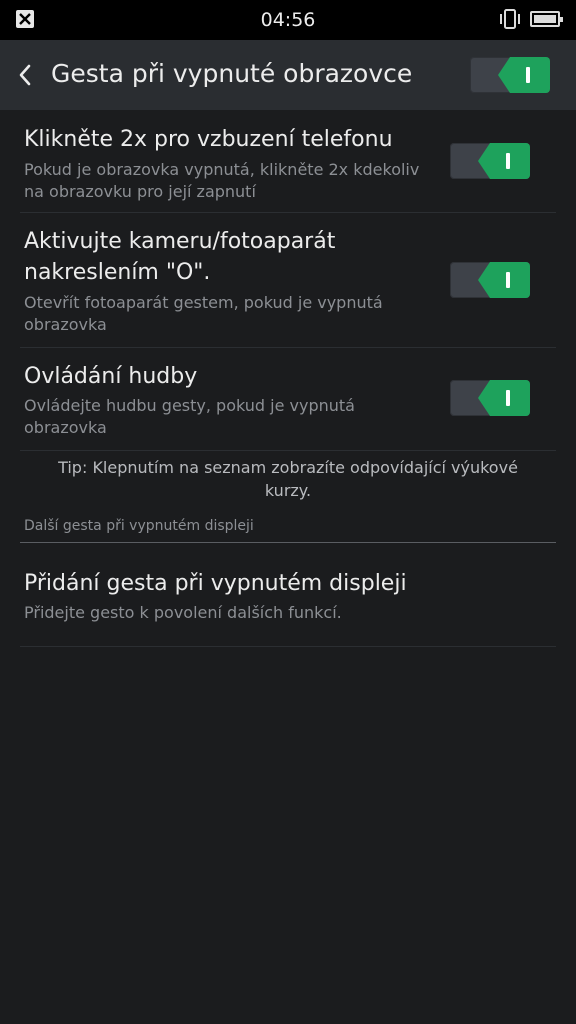 The image size is (576, 1024). What do you see at coordinates (510, 19) in the screenshot?
I see `phone-vibrate-icon` at bounding box center [510, 19].